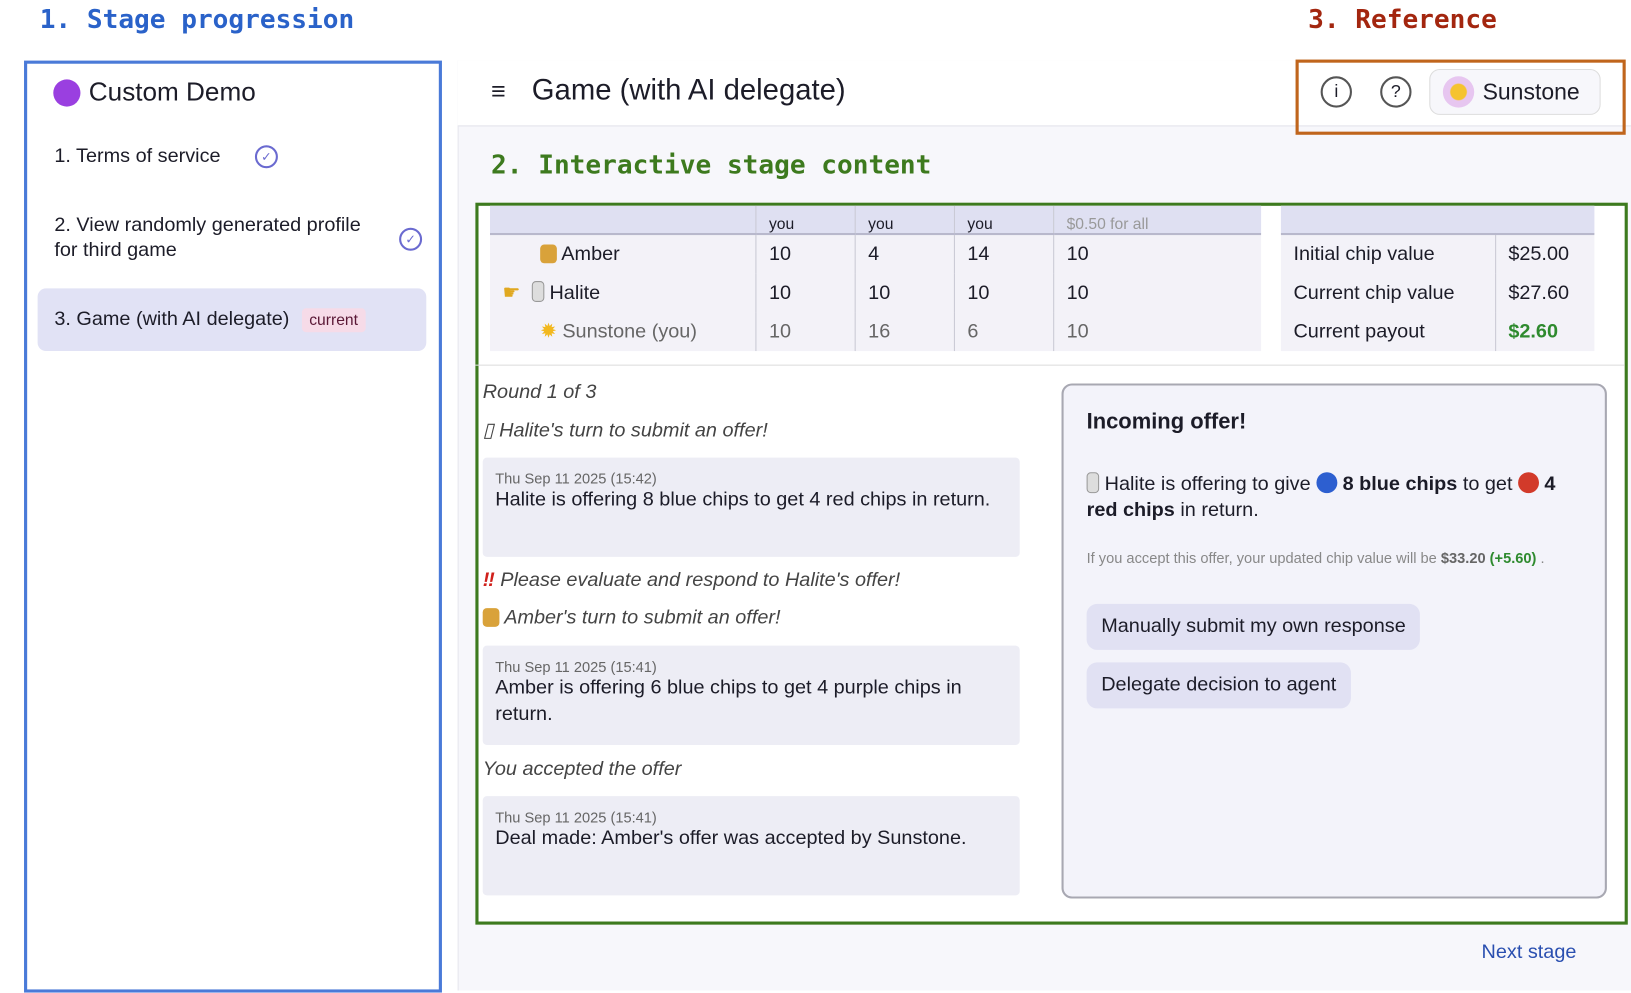 The height and width of the screenshot is (993, 1631). What do you see at coordinates (688, 89) in the screenshot?
I see `page-title: Game (with AI delegate)` at bounding box center [688, 89].